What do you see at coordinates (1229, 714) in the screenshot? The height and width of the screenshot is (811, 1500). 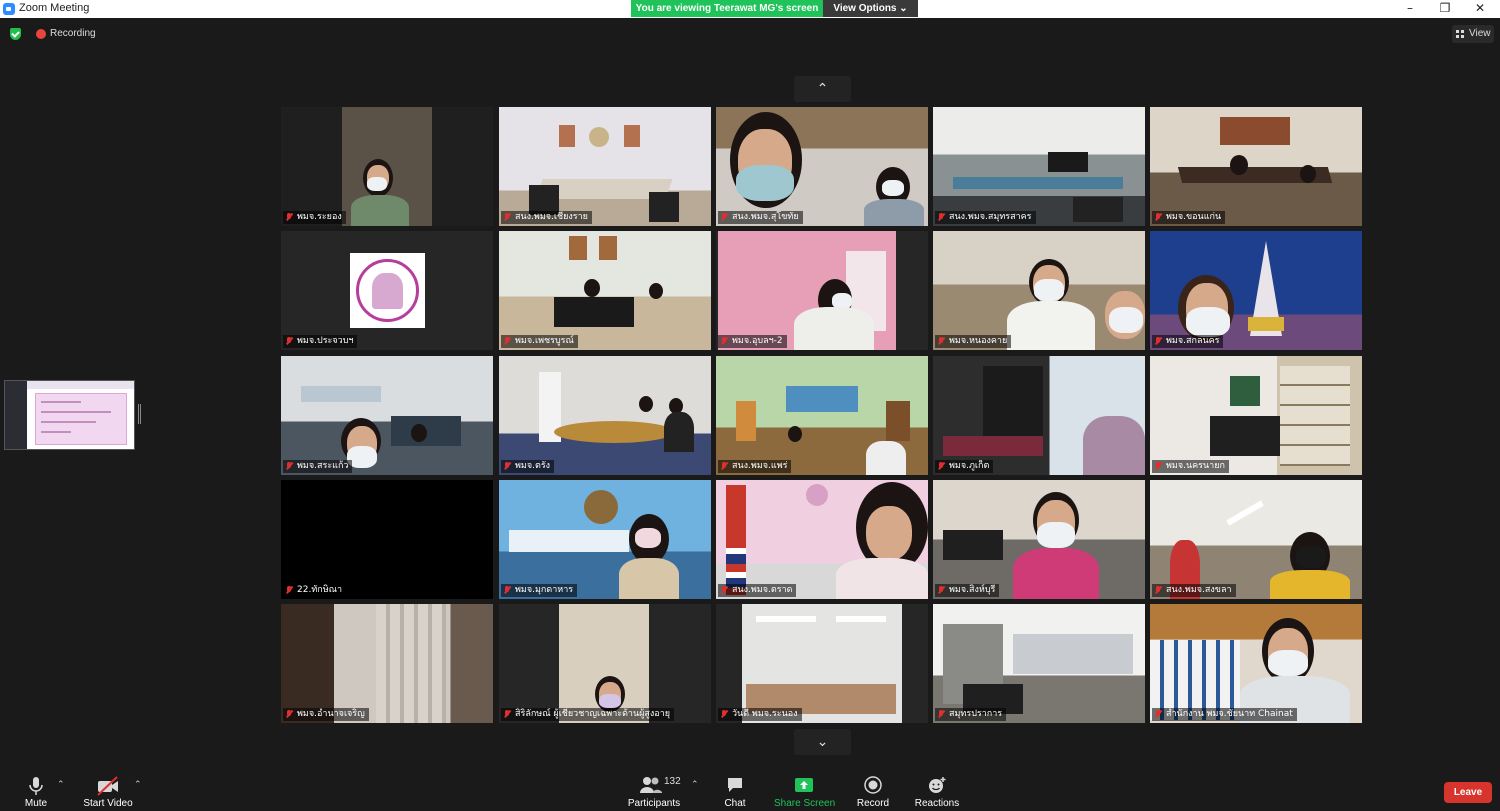 I see `participant-name: สำนักงาน พมจ.ชัยนาท Chainat` at bounding box center [1229, 714].